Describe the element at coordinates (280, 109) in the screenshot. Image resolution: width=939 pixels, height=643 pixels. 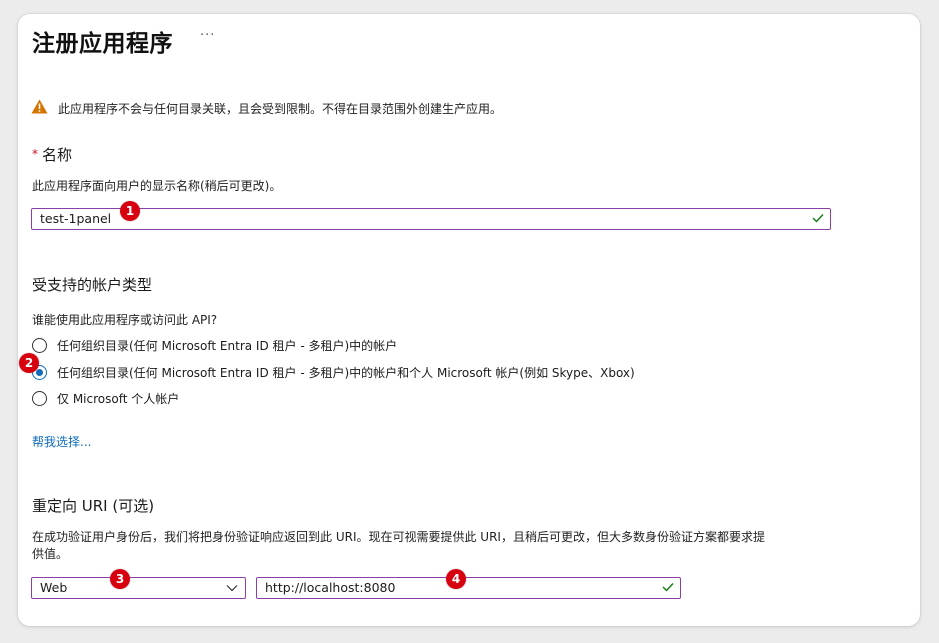
I see `warning-message: 此应用程序不会与任何目录关联，且会受到限制。不得在目录范围外创建生产应用。` at that location.